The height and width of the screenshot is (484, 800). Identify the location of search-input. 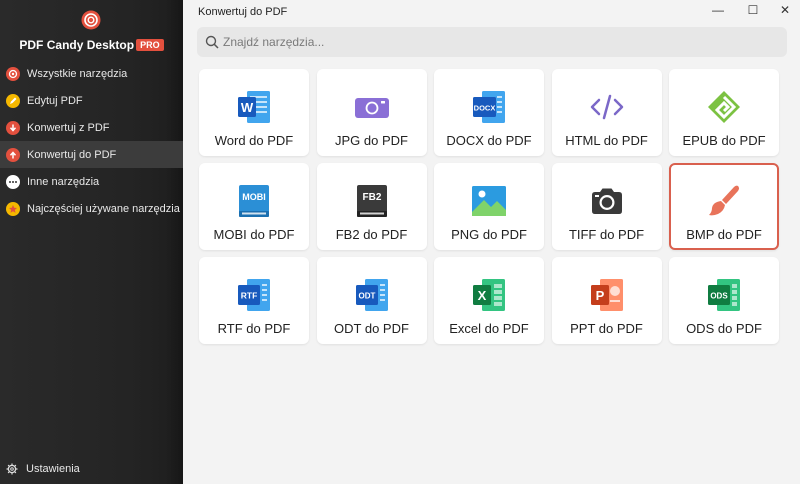
(493, 42).